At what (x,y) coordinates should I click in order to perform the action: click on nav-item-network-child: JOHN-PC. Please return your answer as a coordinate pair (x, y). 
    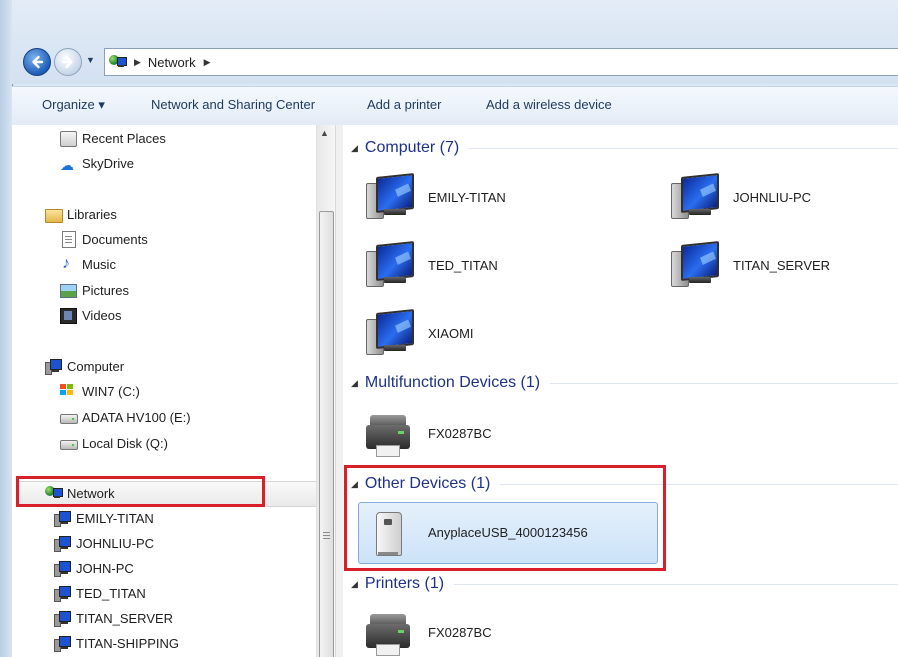
    Looking at the image, I should click on (94, 568).